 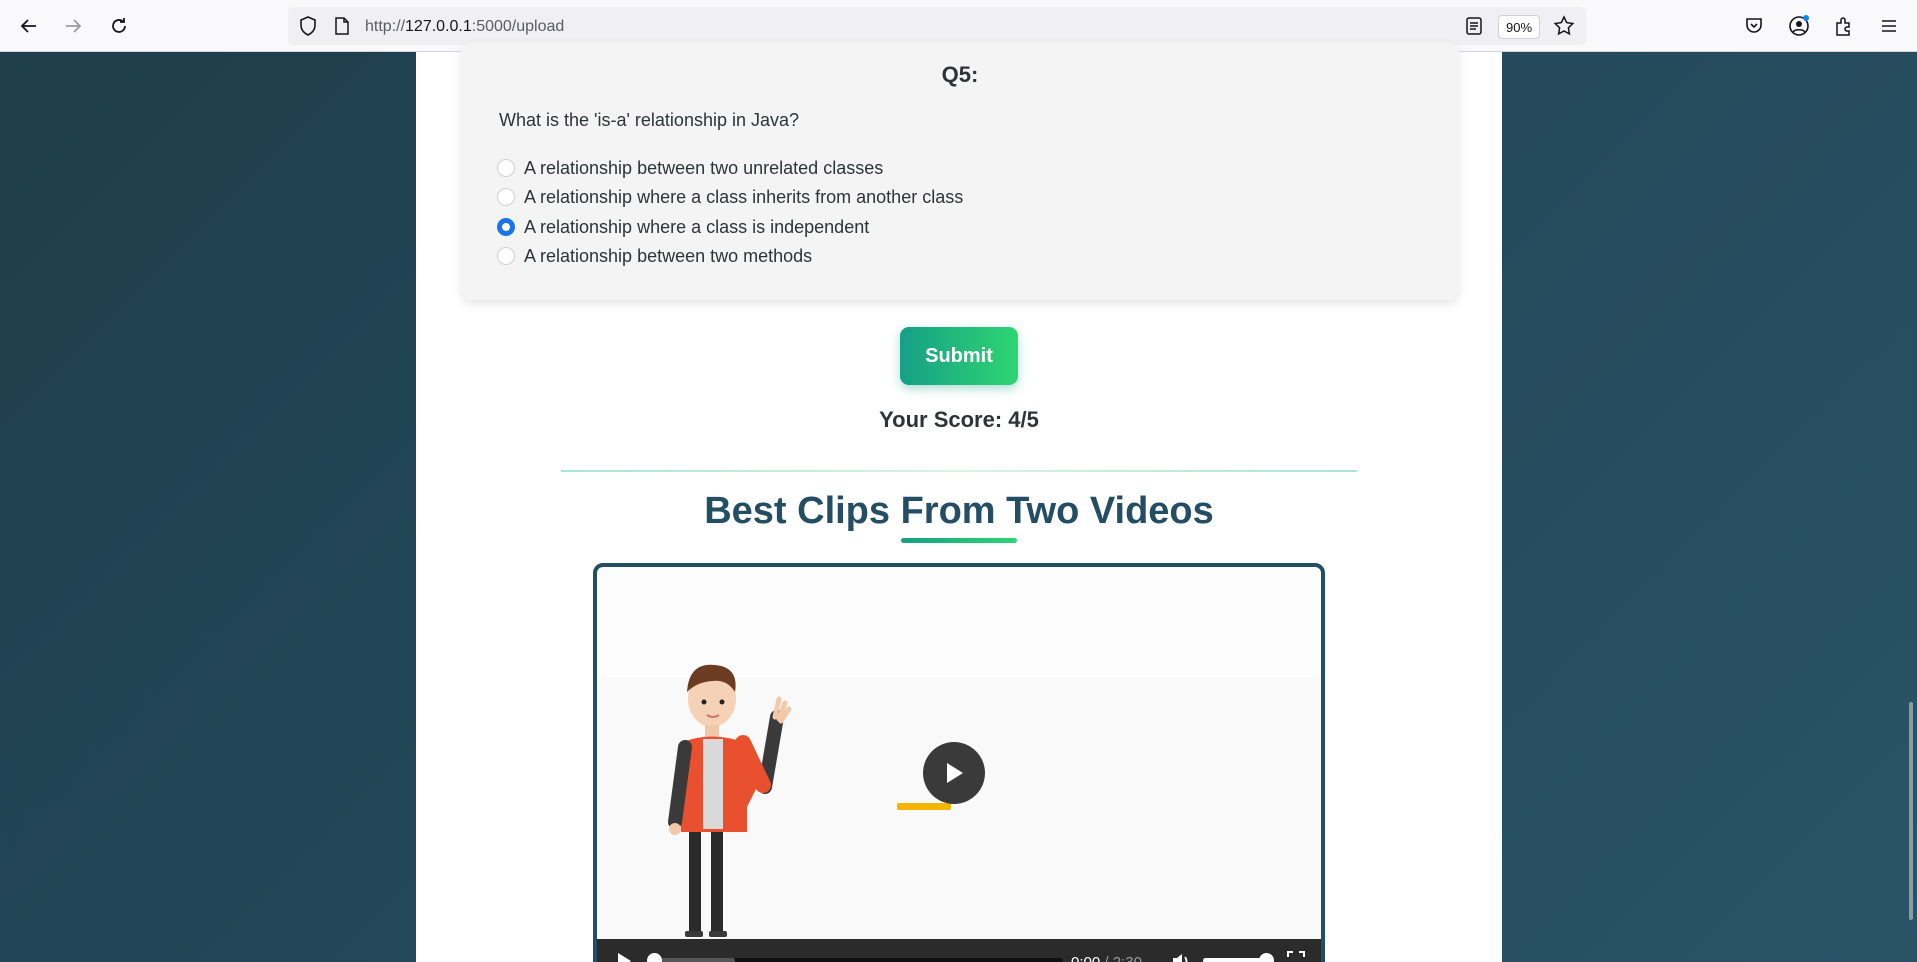 I want to click on menu-icon, so click(x=1889, y=26).